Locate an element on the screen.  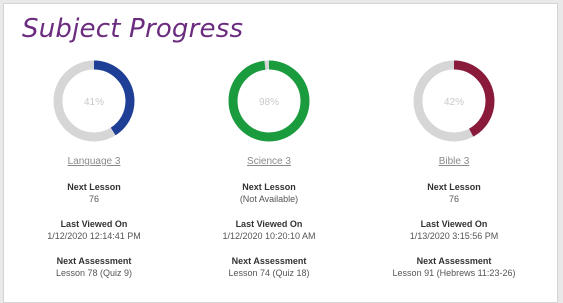
subject-link-science: Science 3 is located at coordinates (269, 161).